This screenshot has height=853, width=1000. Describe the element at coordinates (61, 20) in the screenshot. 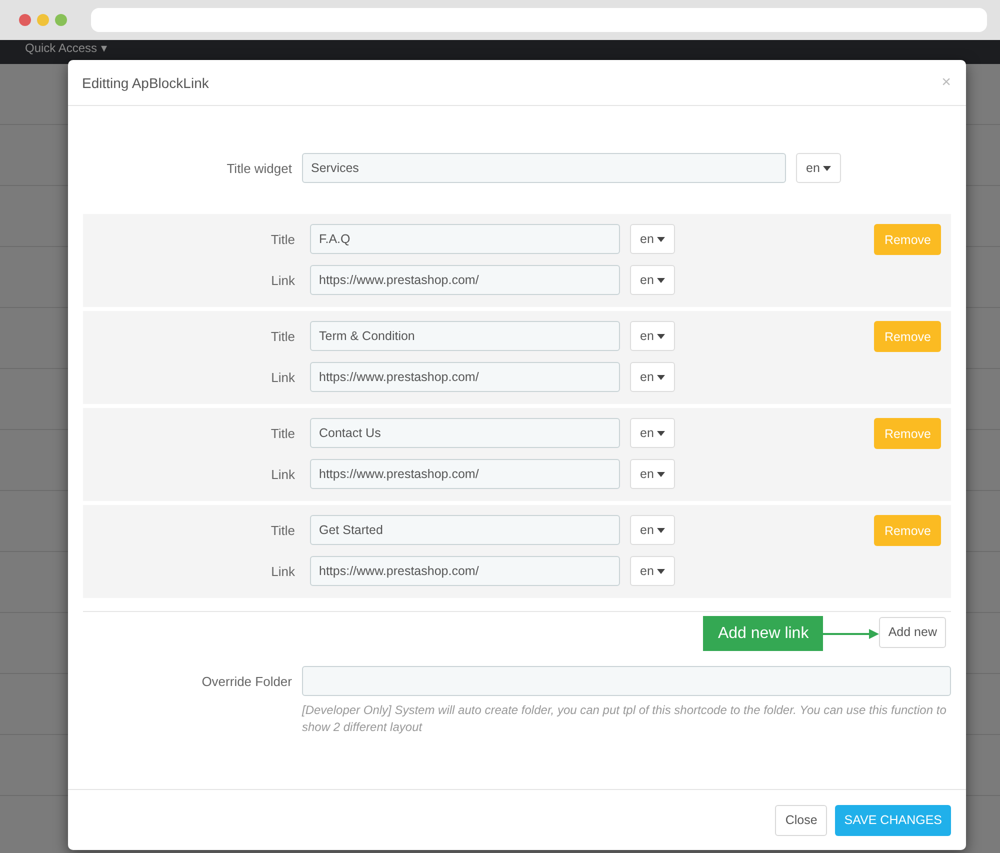

I see `maximize-window-icon` at that location.